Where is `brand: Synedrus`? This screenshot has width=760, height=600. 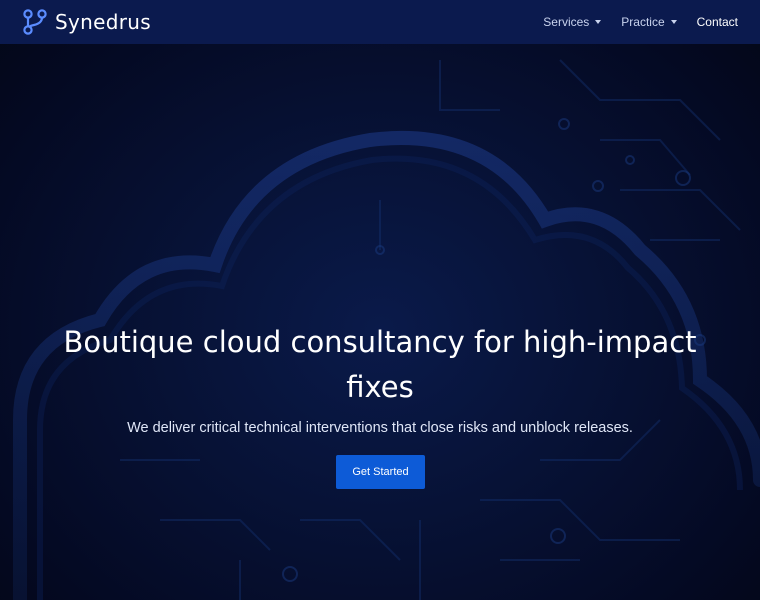 brand: Synedrus is located at coordinates (86, 22).